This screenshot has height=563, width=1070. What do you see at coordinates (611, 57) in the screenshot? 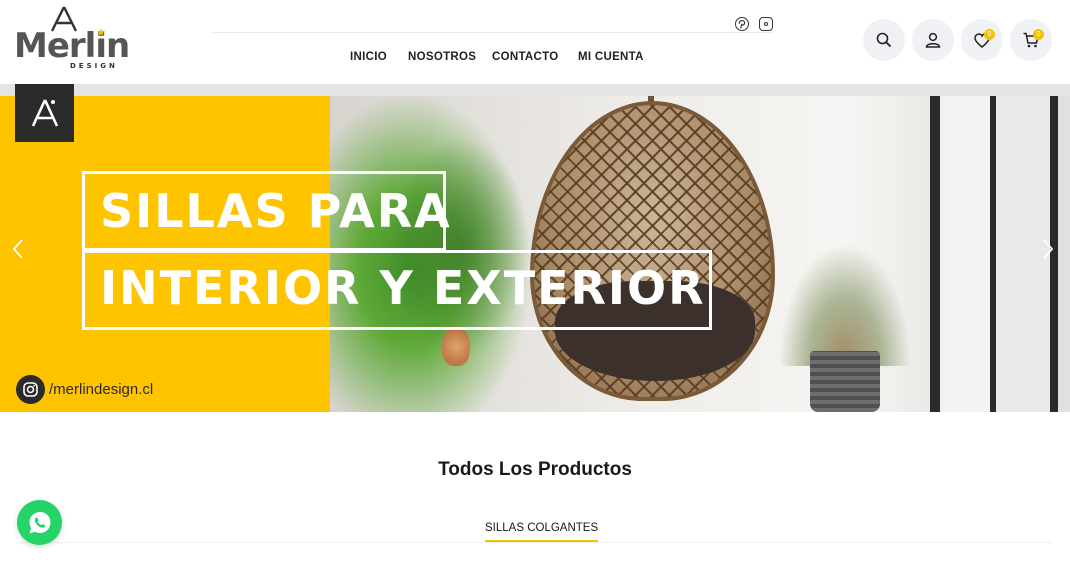
I see `nav-item-mi-cuenta: MI CUENTA` at bounding box center [611, 57].